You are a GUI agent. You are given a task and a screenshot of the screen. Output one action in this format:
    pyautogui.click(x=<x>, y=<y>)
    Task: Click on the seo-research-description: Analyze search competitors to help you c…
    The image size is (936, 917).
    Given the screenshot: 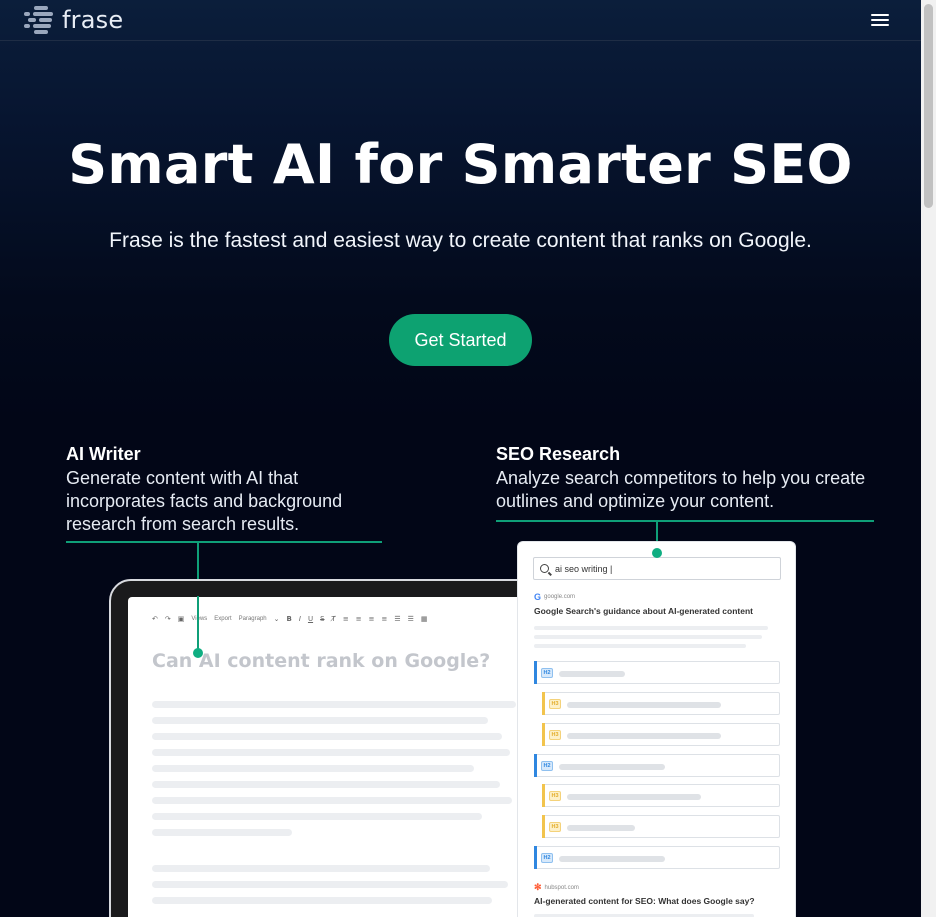 What is the action you would take?
    pyautogui.click(x=681, y=489)
    